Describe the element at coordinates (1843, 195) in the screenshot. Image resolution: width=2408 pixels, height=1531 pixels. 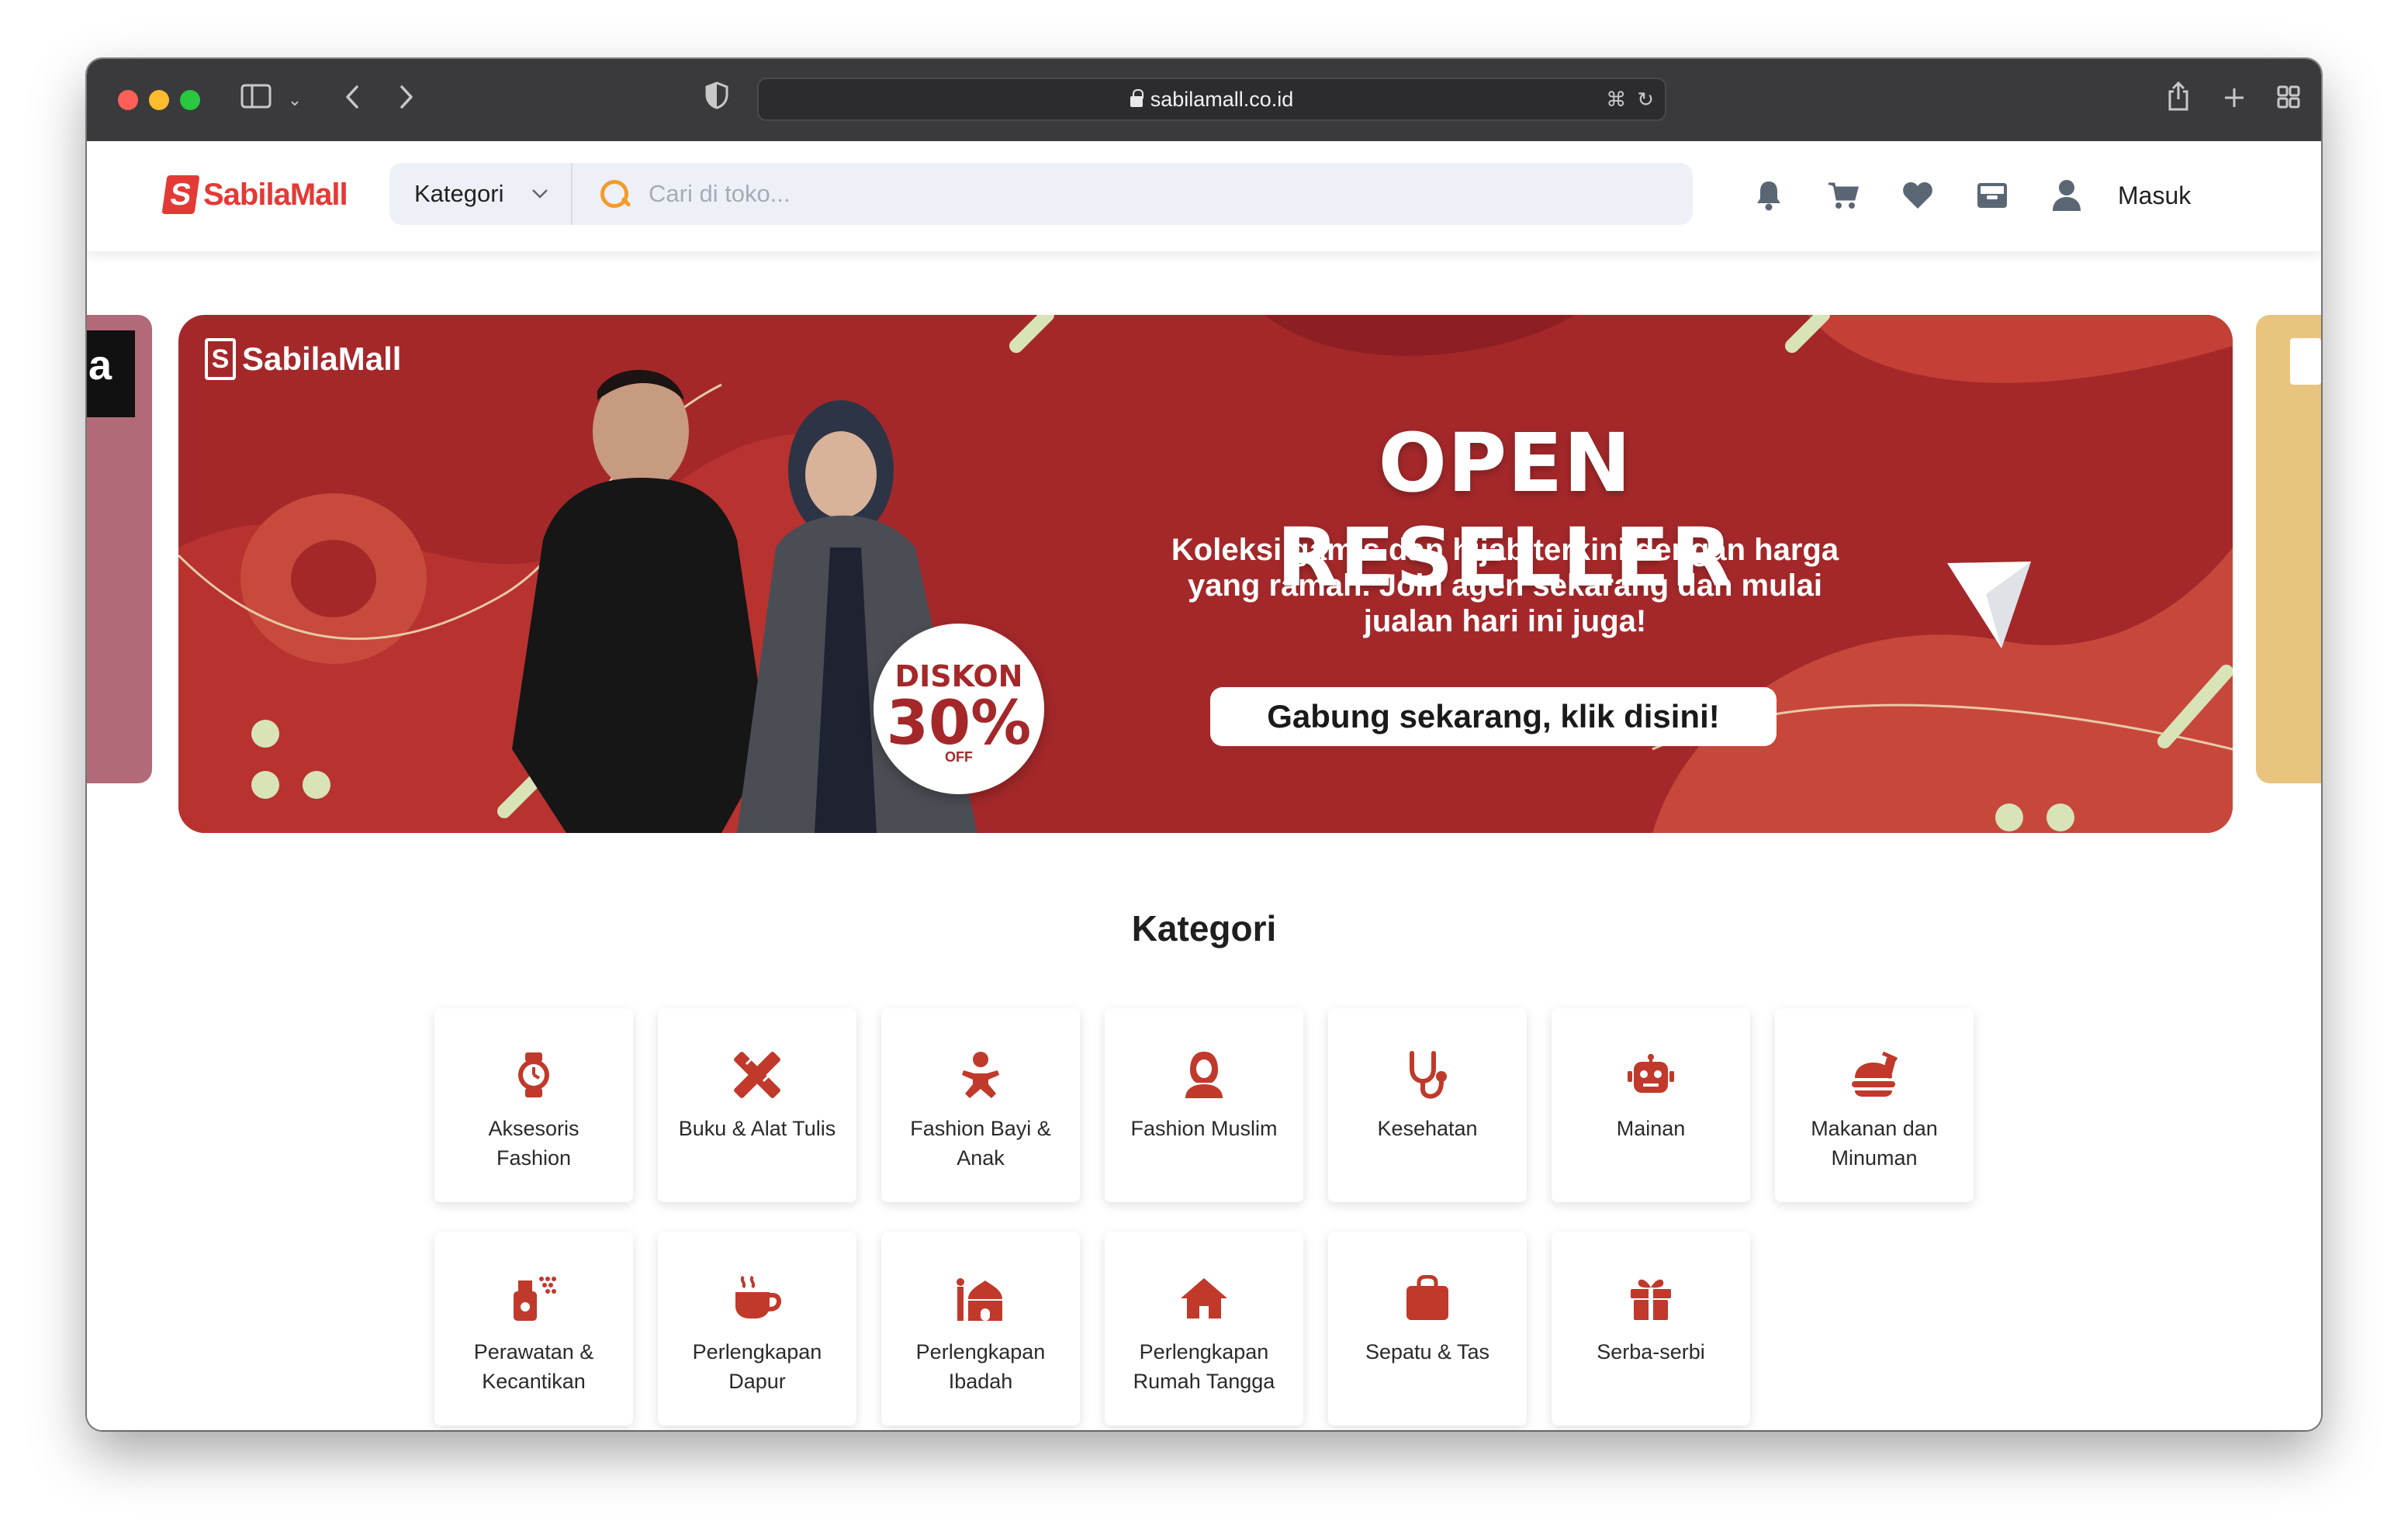
I see `cart-icon` at that location.